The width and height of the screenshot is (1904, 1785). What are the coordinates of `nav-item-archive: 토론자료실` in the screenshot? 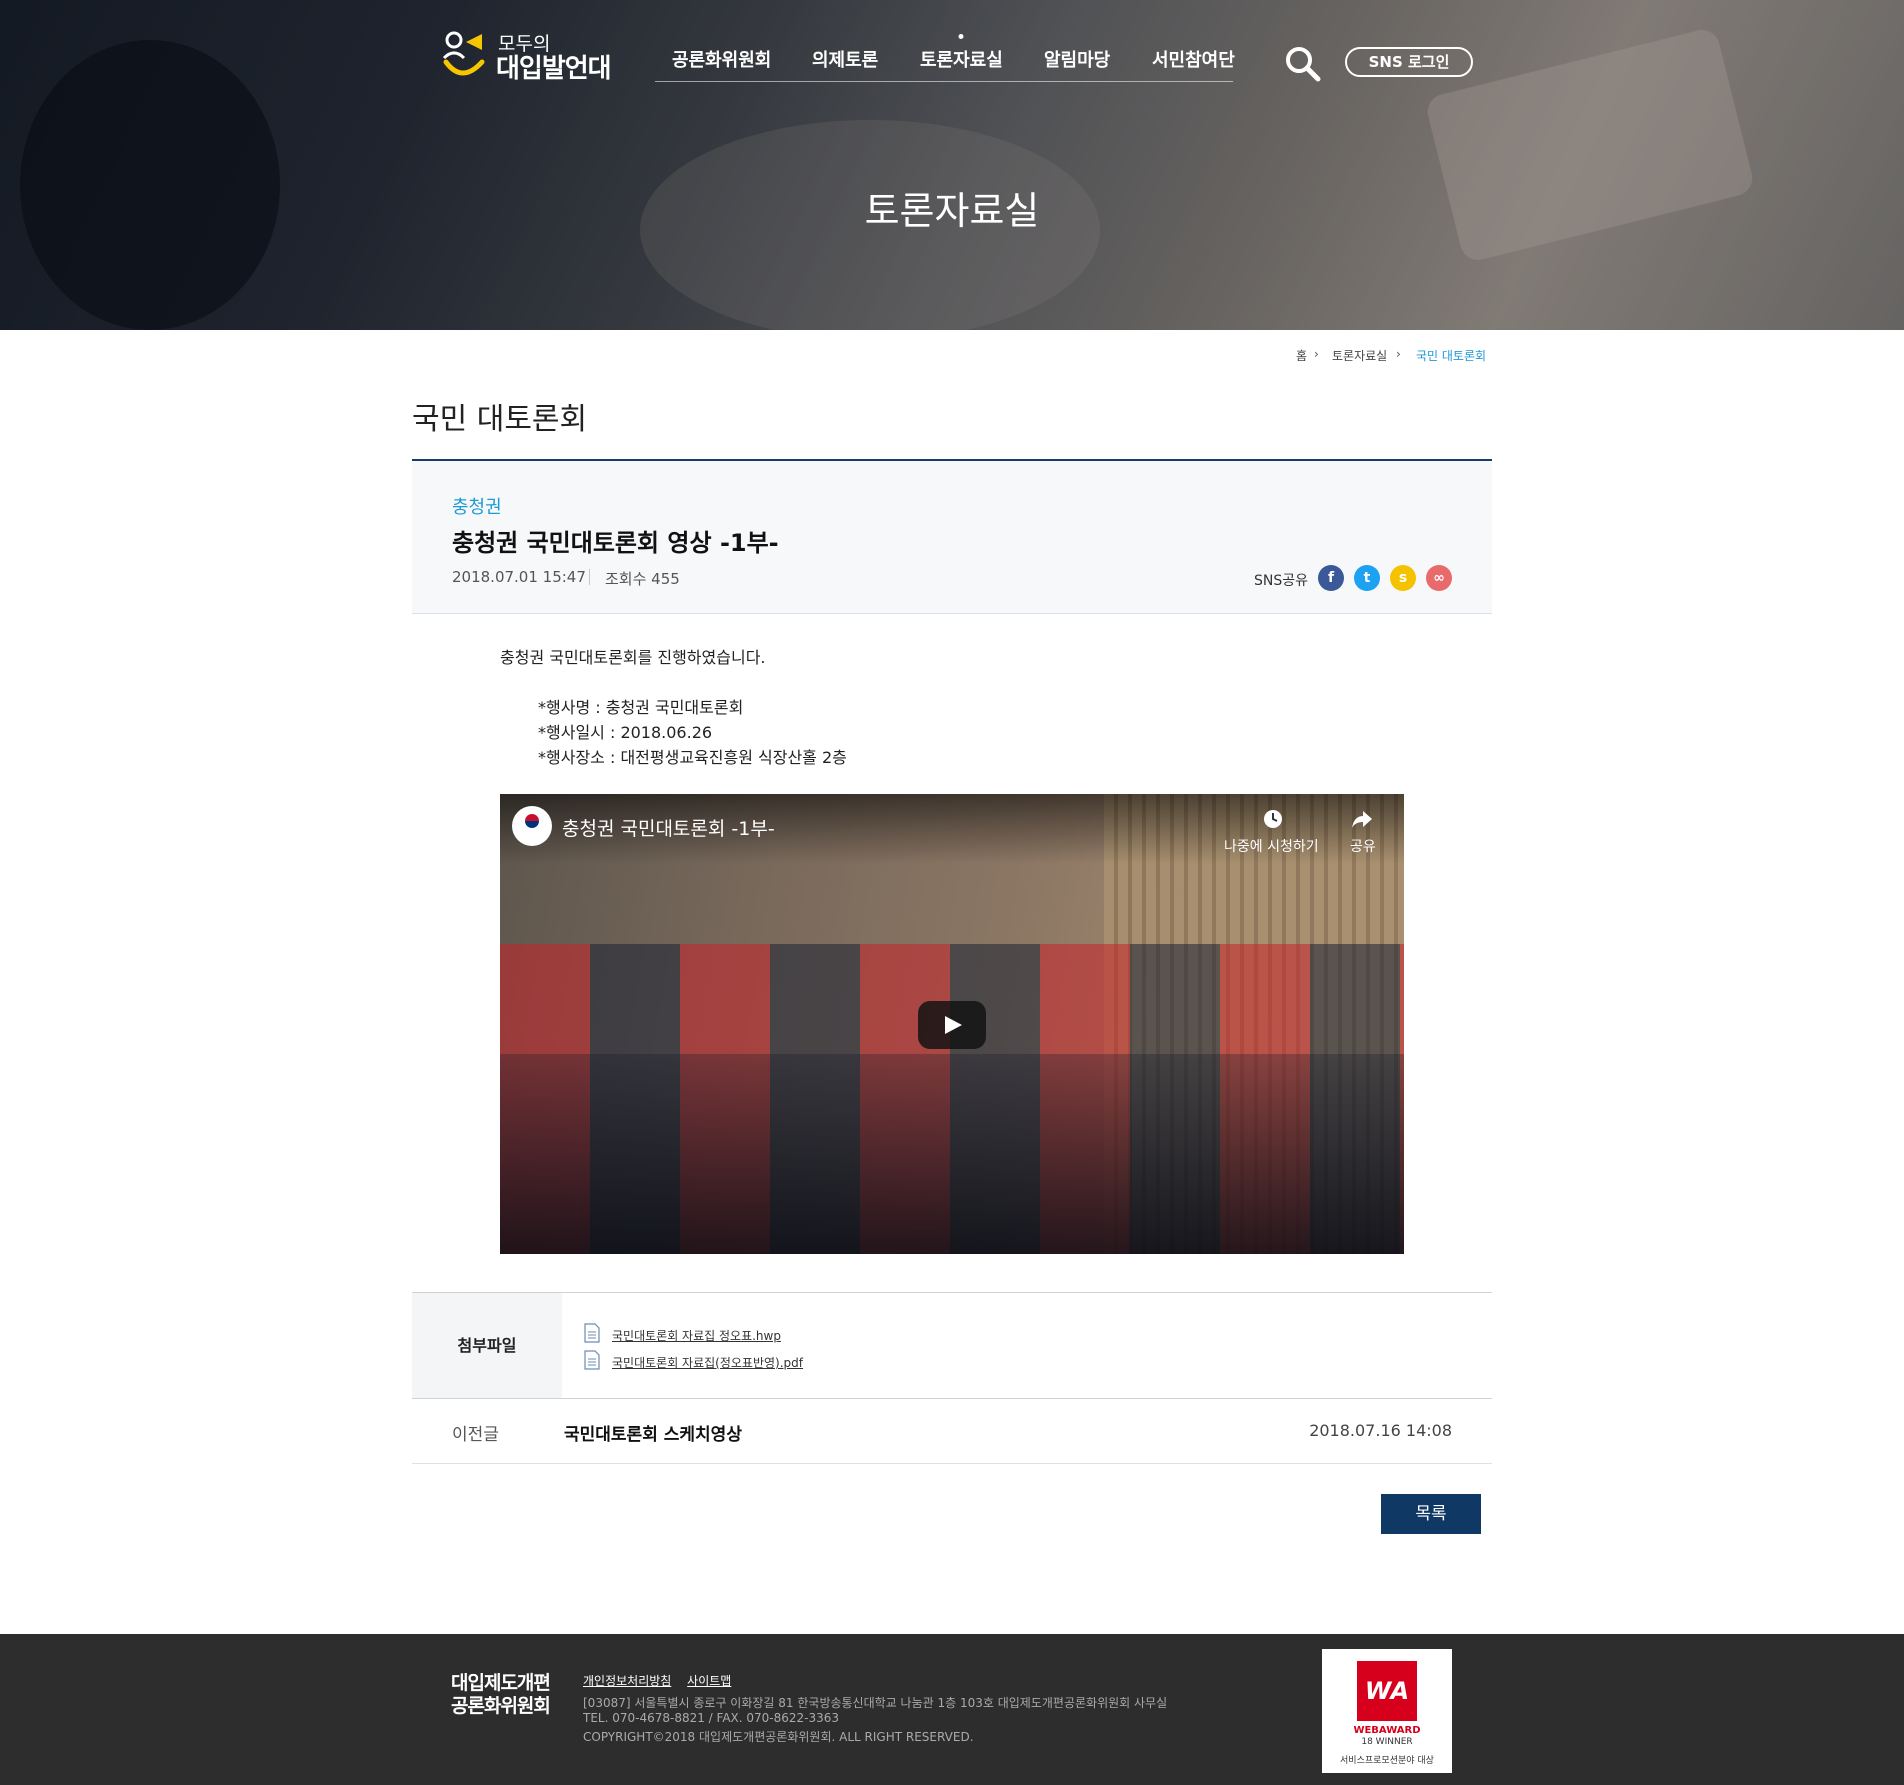 It's located at (961, 59).